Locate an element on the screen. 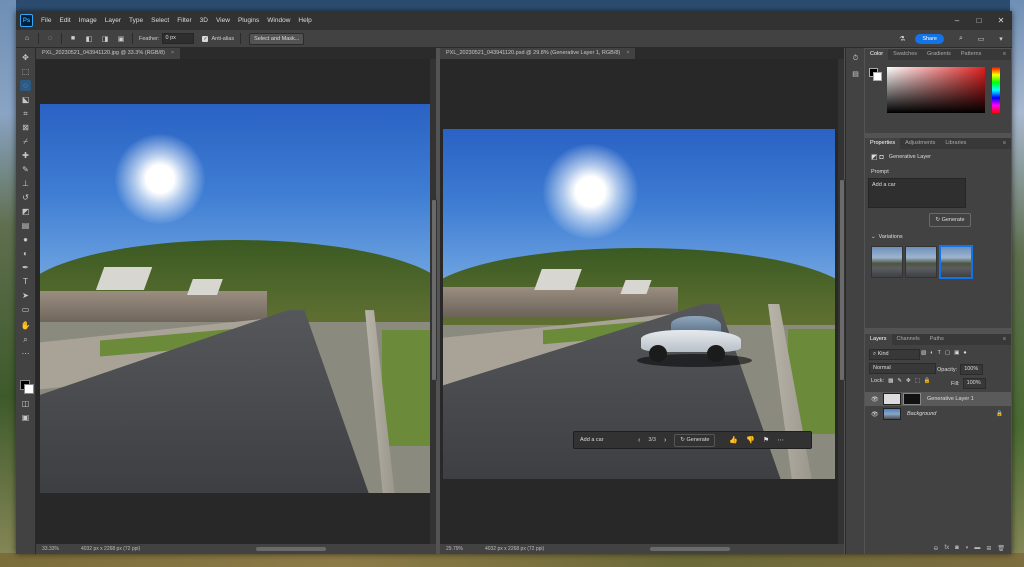  tab-libraries: Libraries is located at coordinates (955, 143).